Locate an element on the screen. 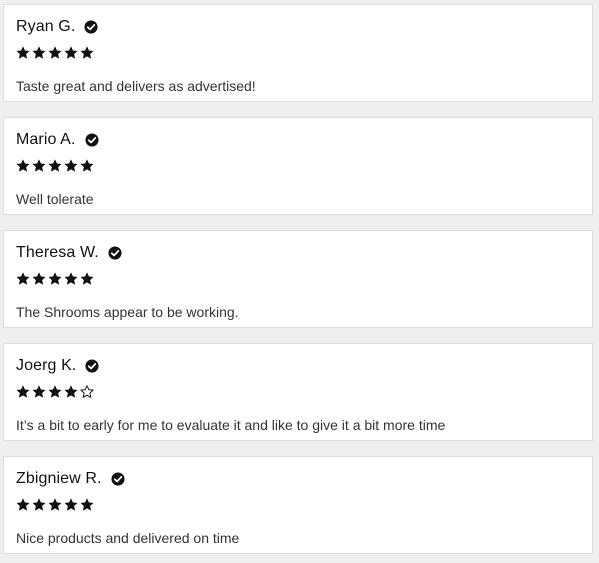 This screenshot has width=599, height=563. review-header: Ryan G. is located at coordinates (57, 27).